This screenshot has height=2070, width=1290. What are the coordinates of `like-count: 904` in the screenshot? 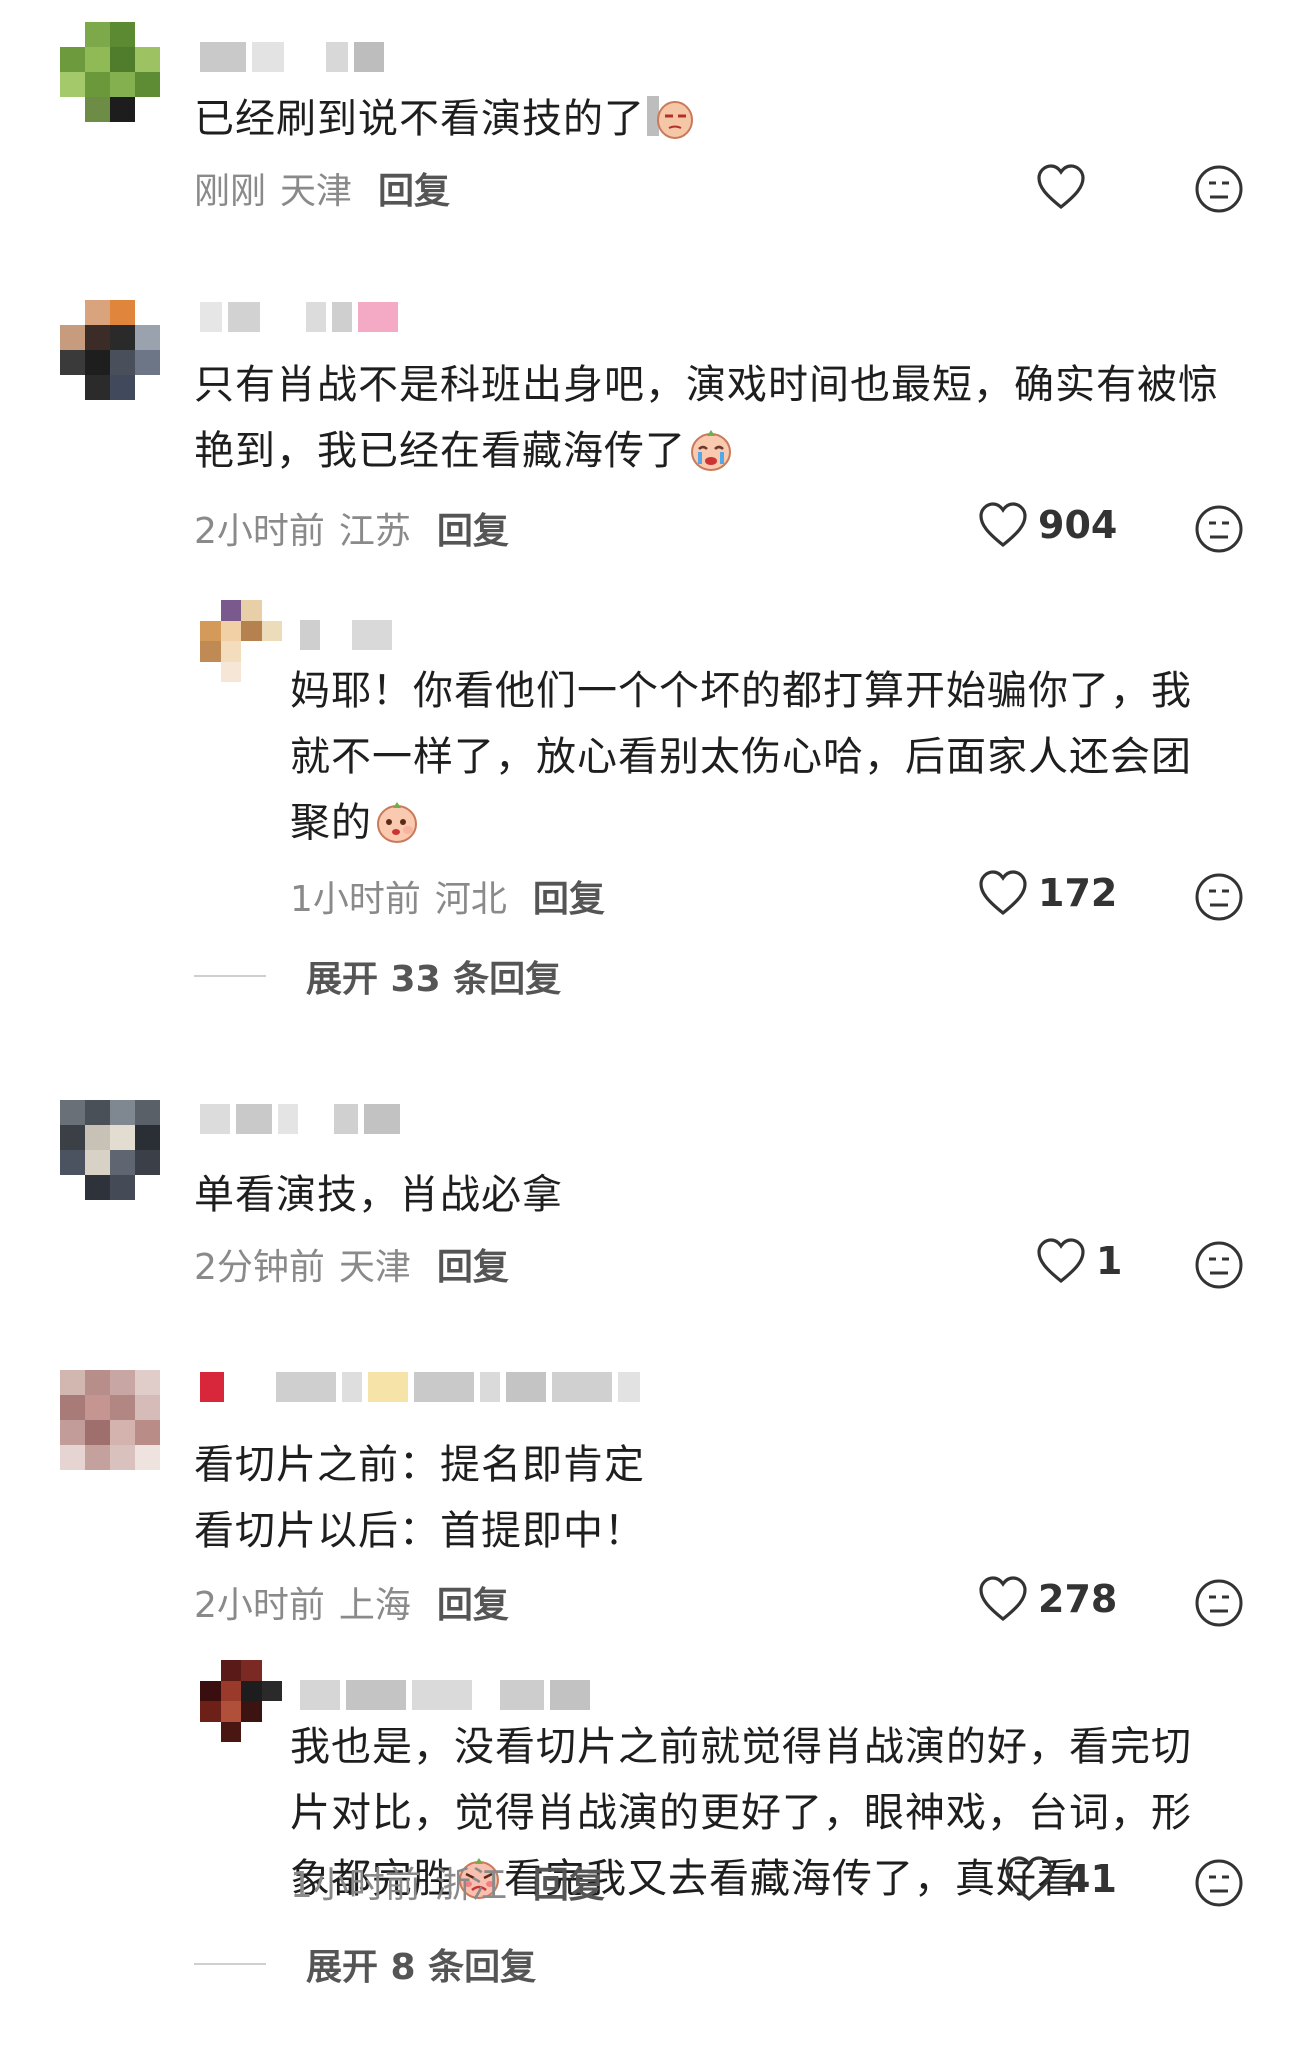 It's located at (1078, 525).